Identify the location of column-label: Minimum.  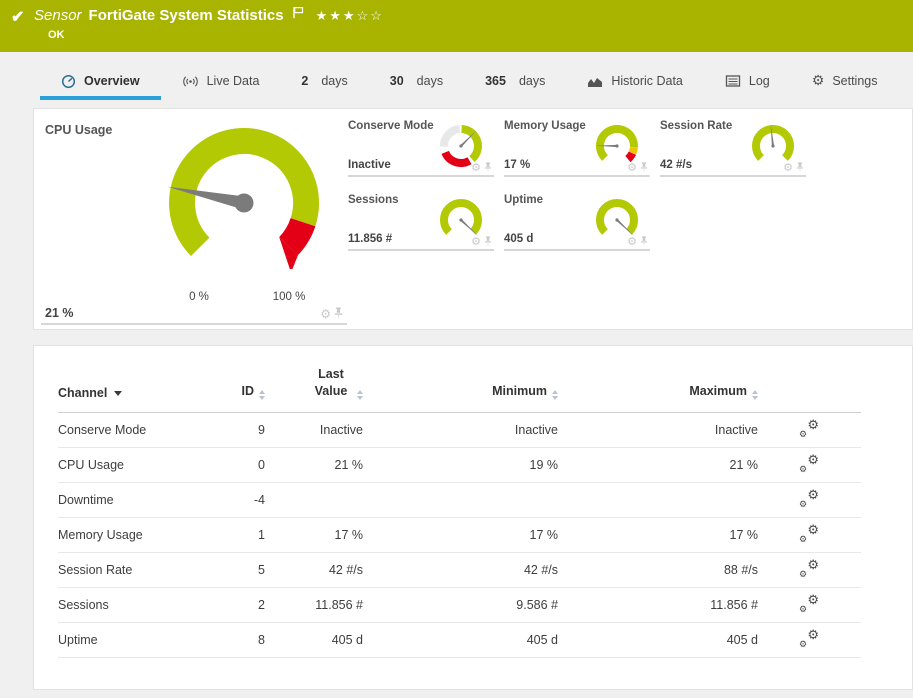
(519, 390).